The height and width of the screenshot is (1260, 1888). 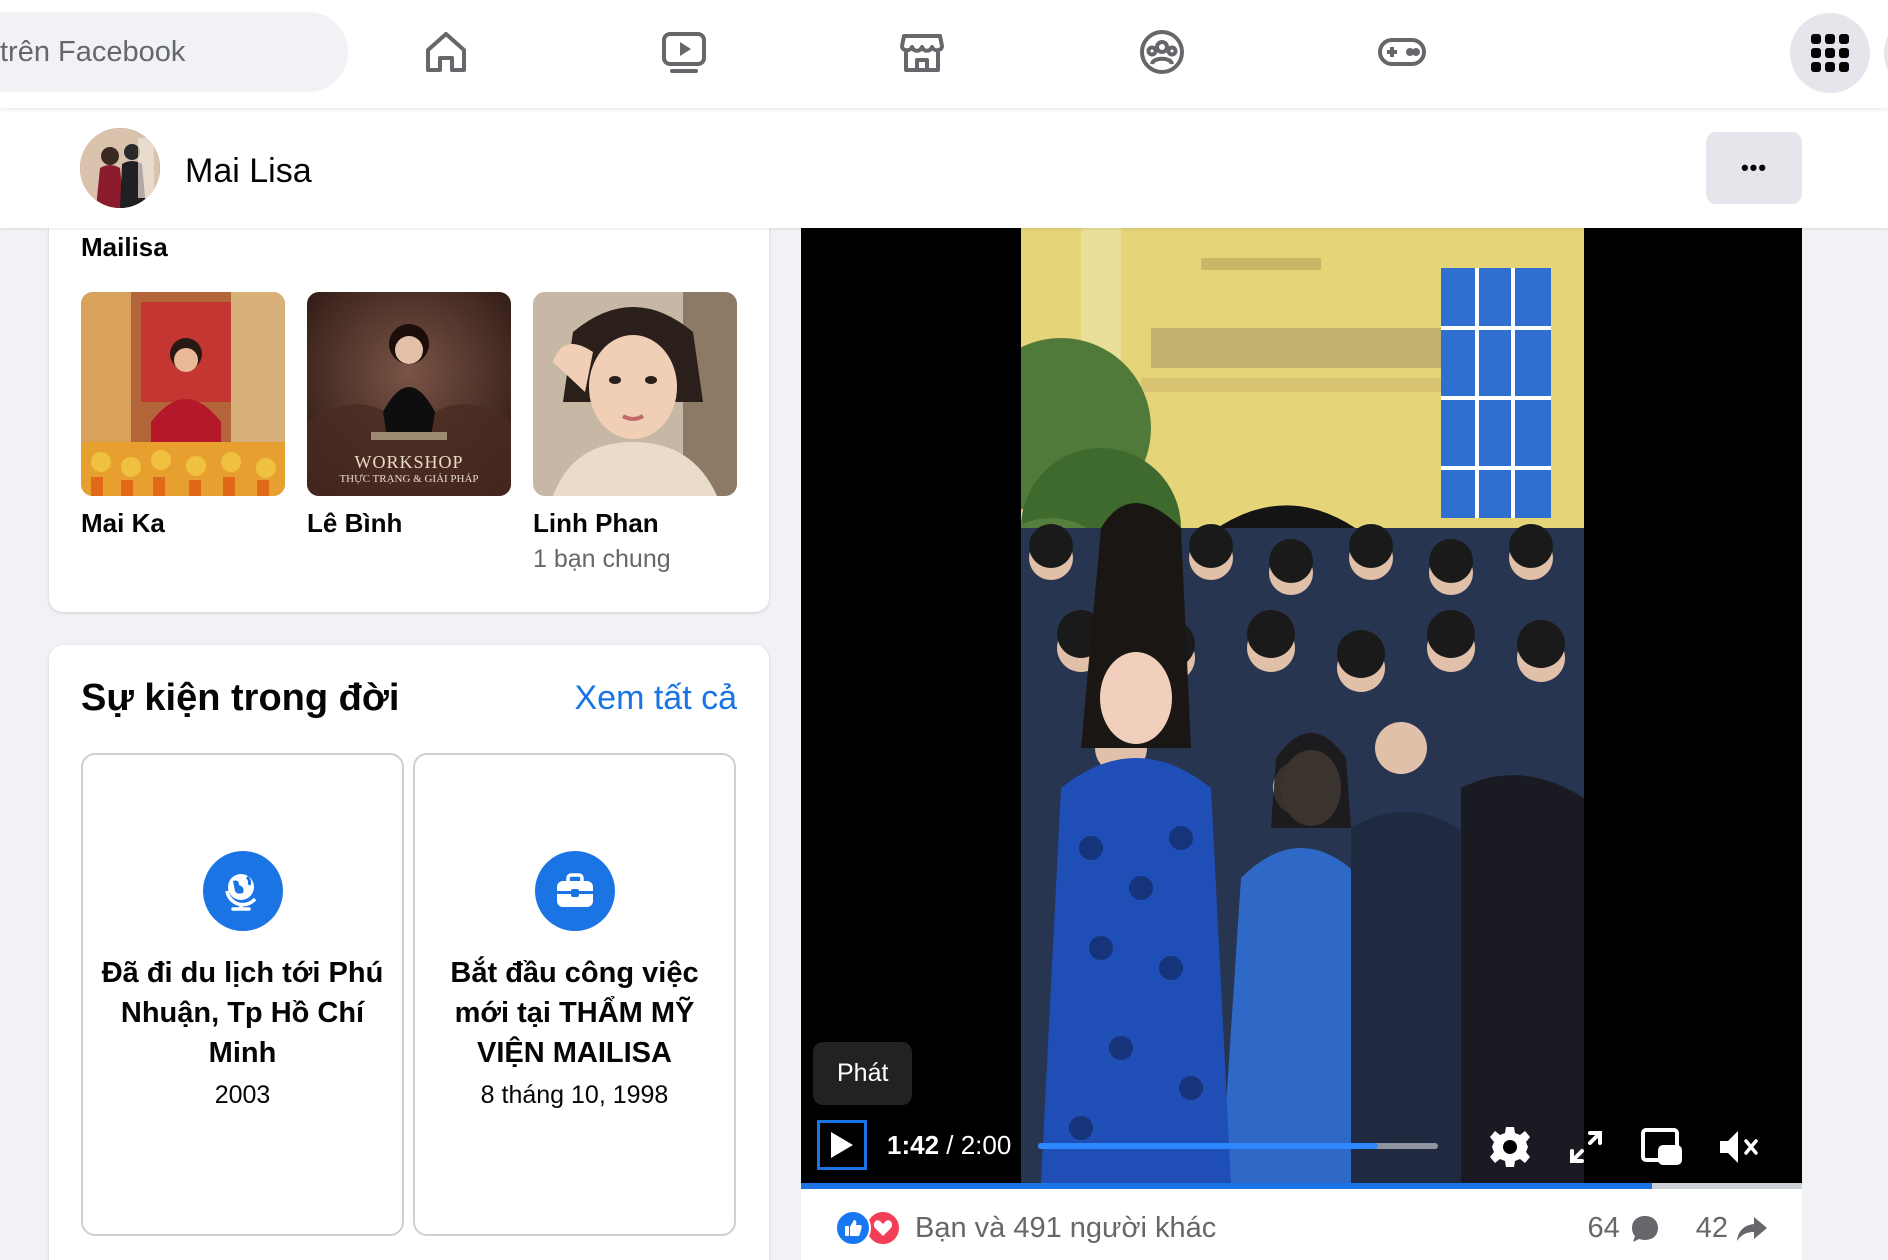 I want to click on seek-bar, so click(x=1238, y=1146).